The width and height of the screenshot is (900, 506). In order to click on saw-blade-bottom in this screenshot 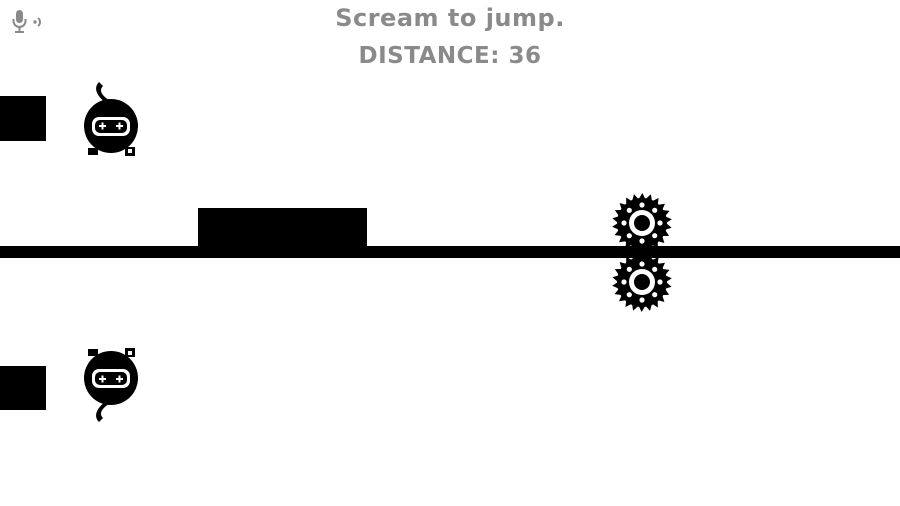, I will do `click(642, 282)`.